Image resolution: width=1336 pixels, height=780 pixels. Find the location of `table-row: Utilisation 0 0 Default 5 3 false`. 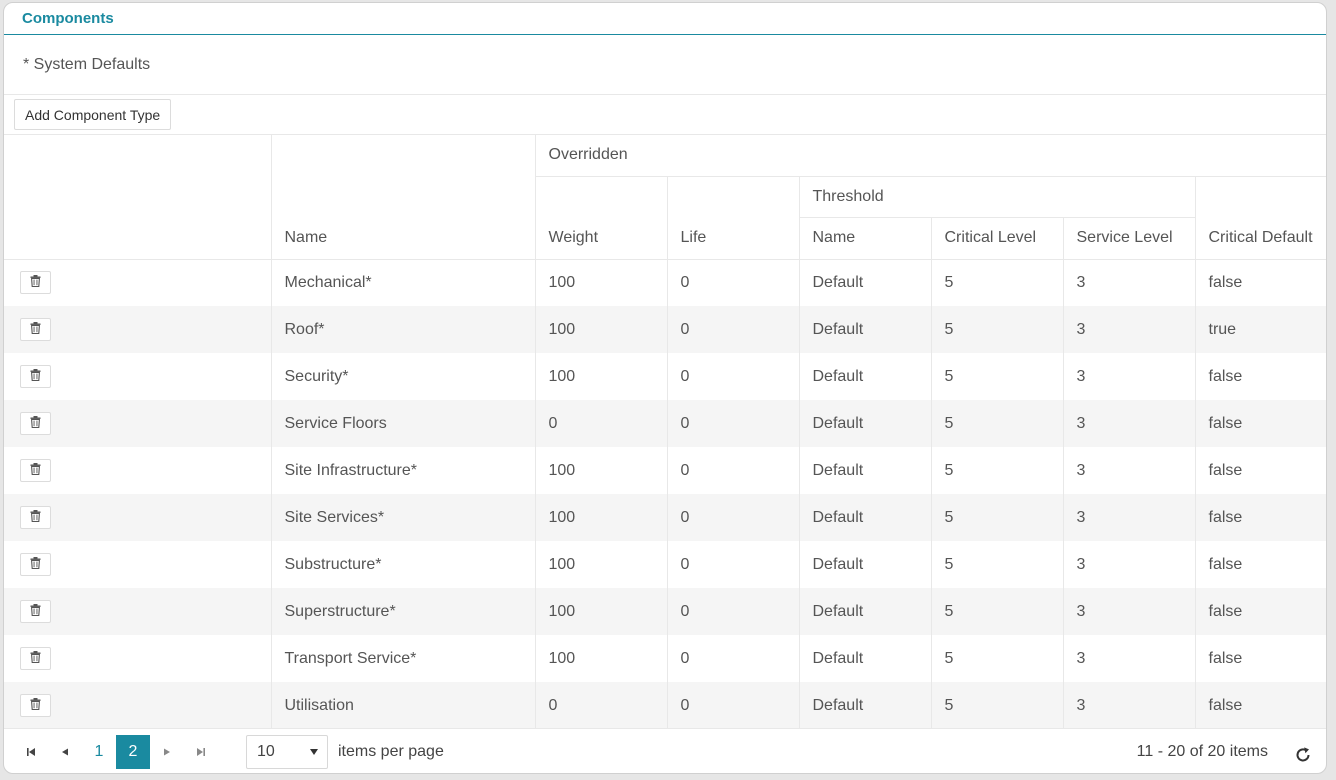

table-row: Utilisation 0 0 Default 5 3 false is located at coordinates (665, 705).